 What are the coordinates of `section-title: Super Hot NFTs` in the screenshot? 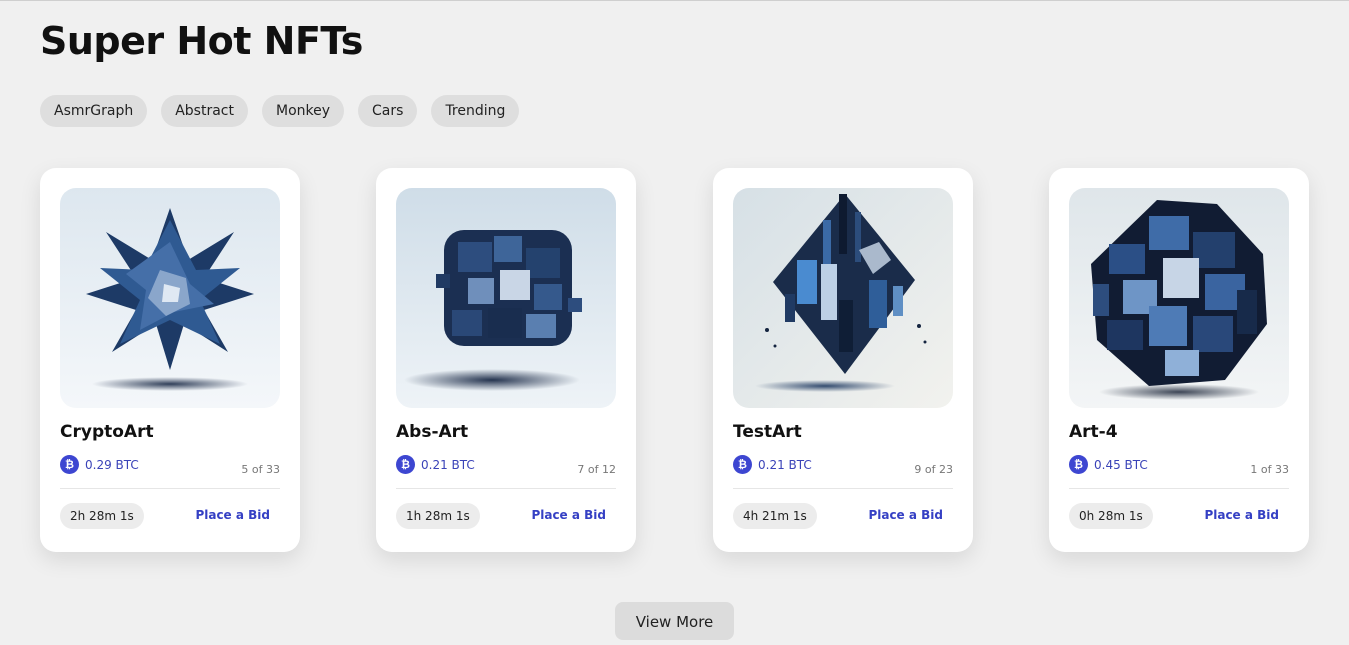 It's located at (201, 41).